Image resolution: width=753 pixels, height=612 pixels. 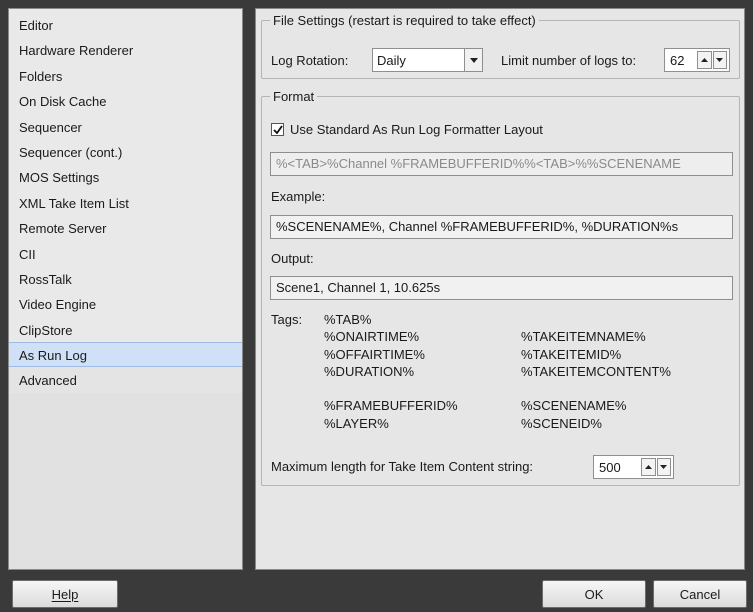 I want to click on limit-logs-stepper, so click(x=712, y=60).